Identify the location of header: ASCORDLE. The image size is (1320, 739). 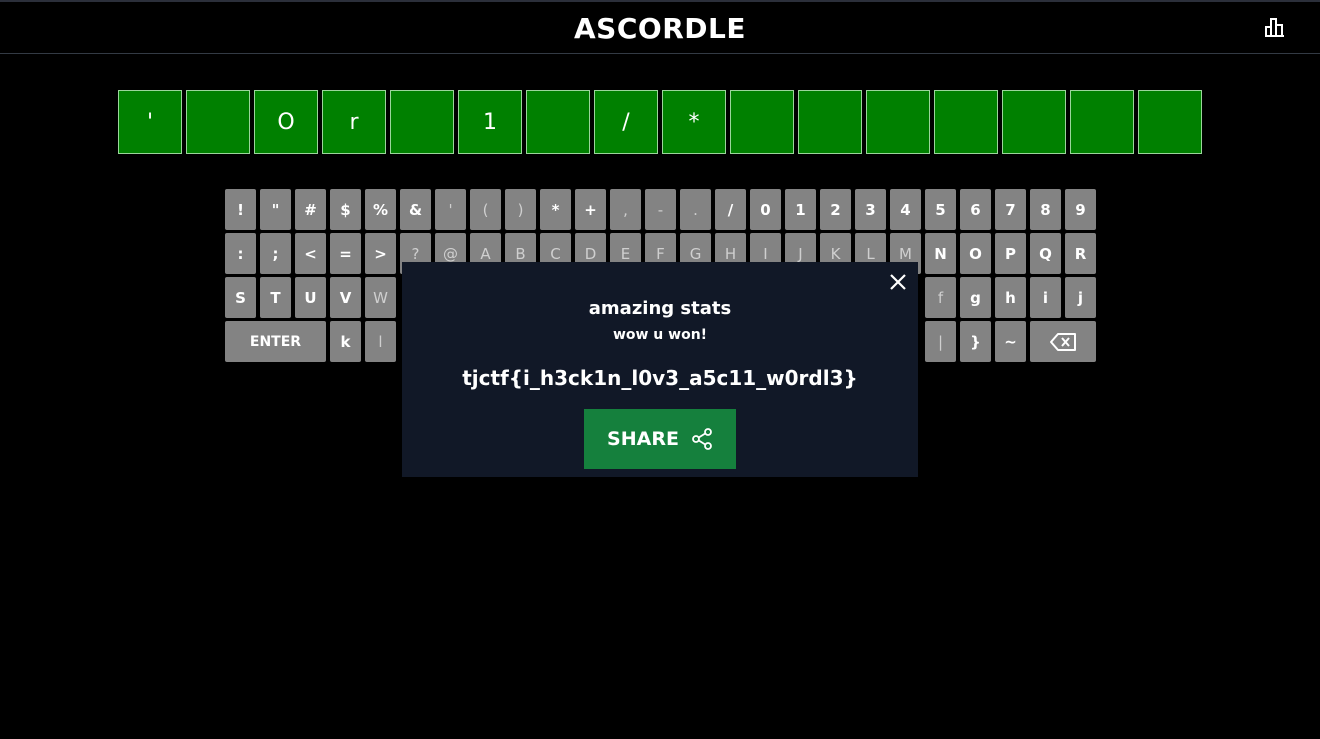
(660, 28).